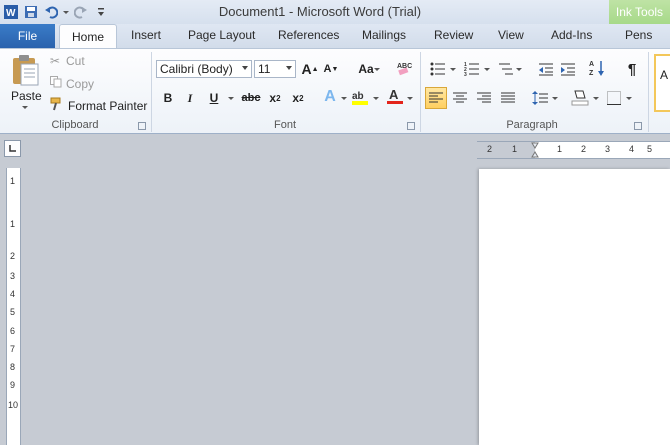  I want to click on paste-icon, so click(25, 72).